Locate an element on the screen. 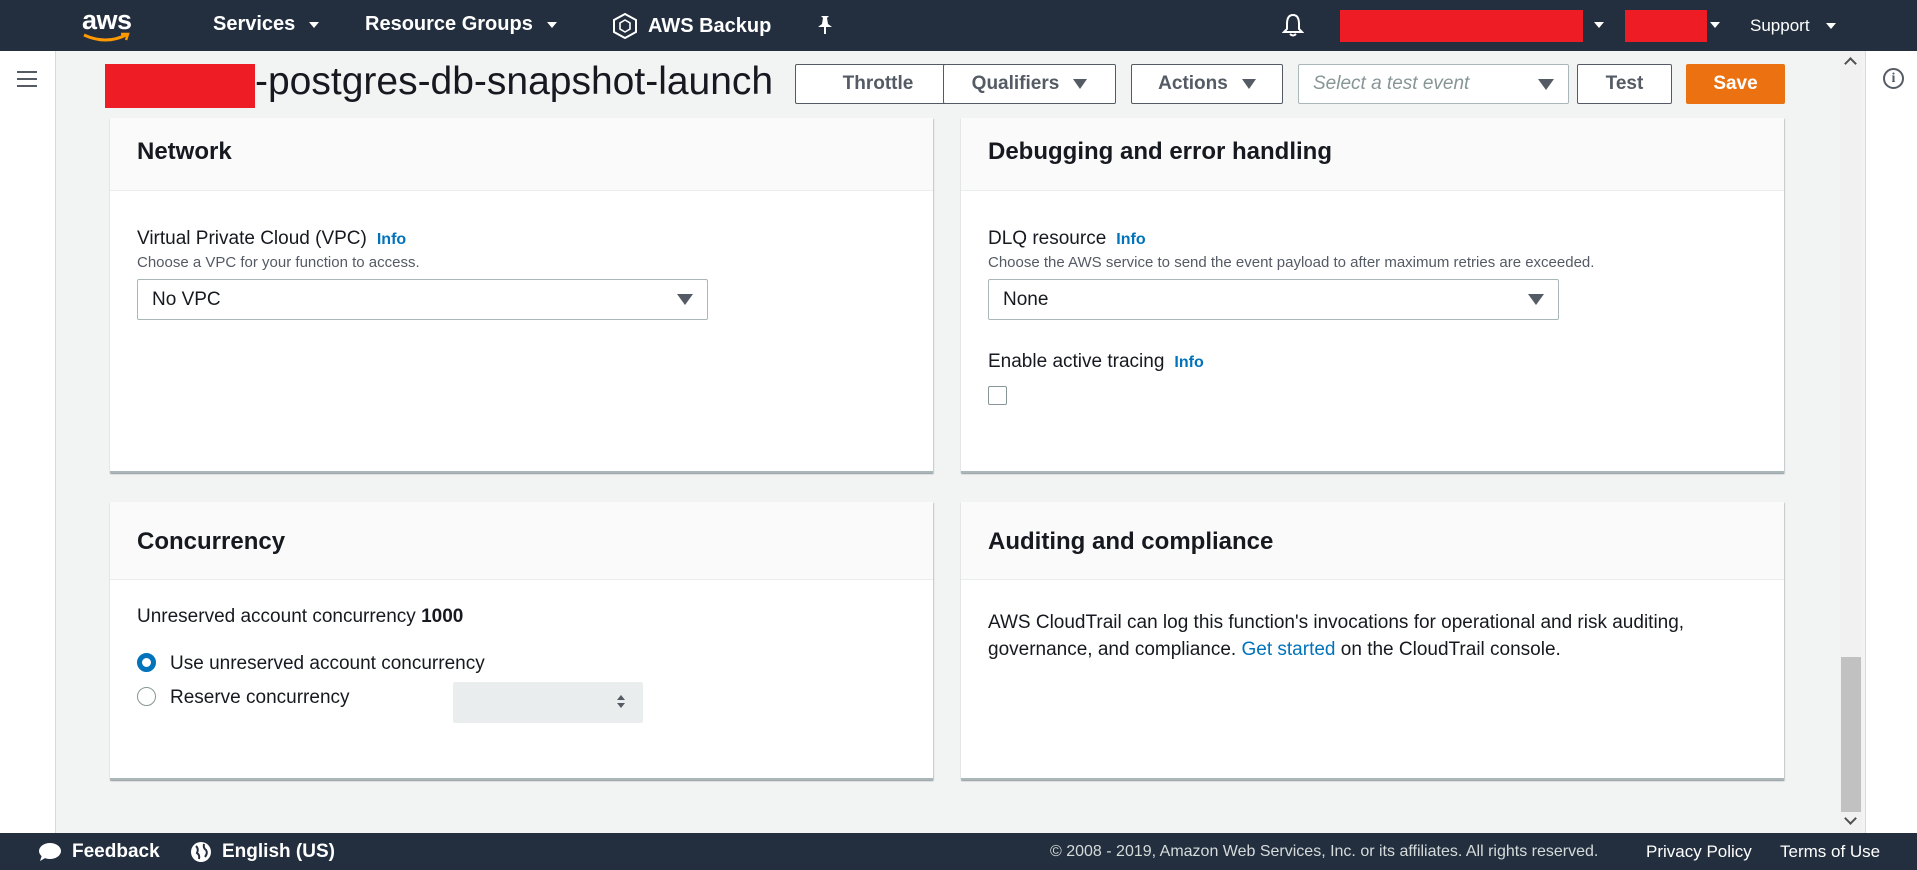 This screenshot has height=870, width=1917. dlq-info-link: Info is located at coordinates (1130, 239).